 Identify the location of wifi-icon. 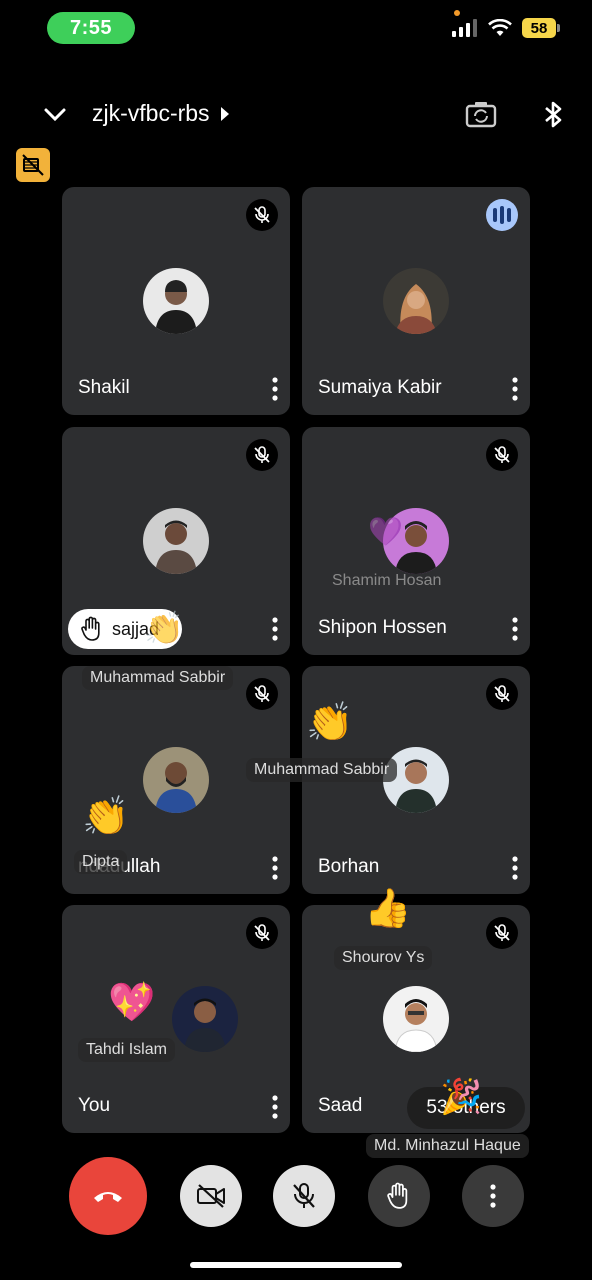
(500, 27).